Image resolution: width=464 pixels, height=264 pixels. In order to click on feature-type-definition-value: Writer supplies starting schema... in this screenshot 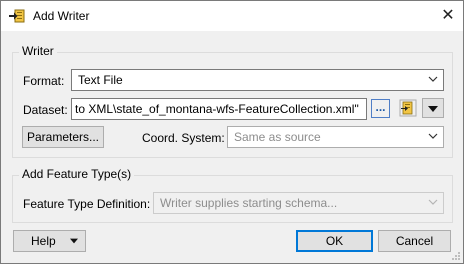, I will do `click(249, 203)`.